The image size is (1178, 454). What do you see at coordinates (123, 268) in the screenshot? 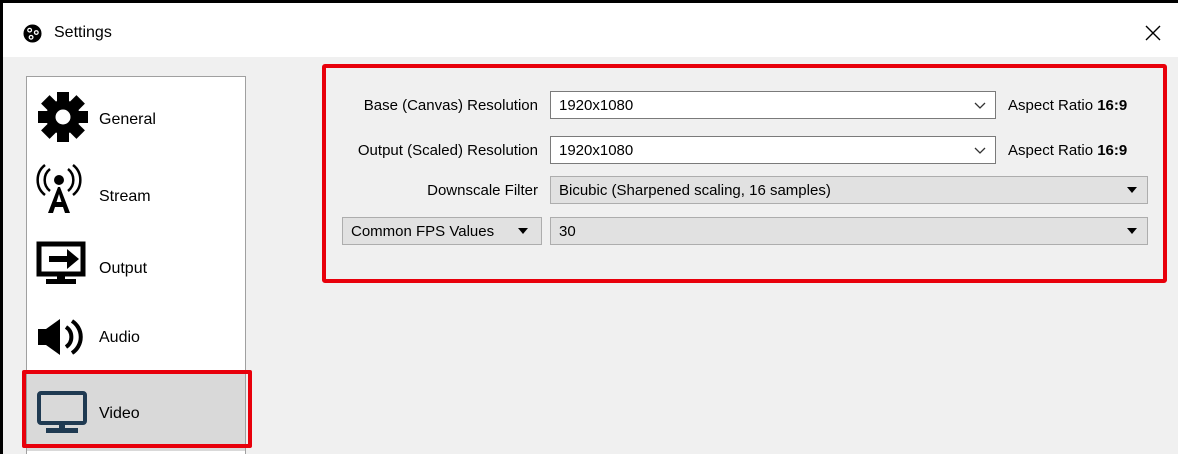
I see `sidebar-item-label: Output` at bounding box center [123, 268].